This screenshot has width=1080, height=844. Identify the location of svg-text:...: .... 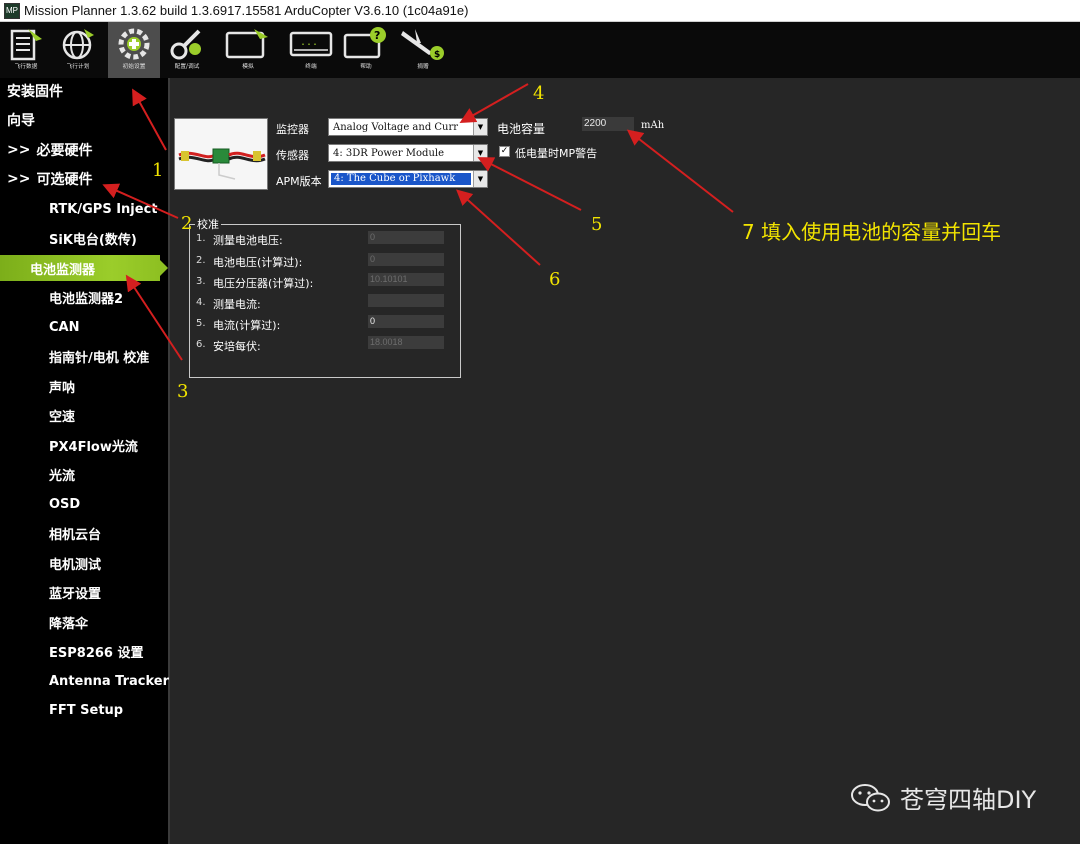
(309, 42).